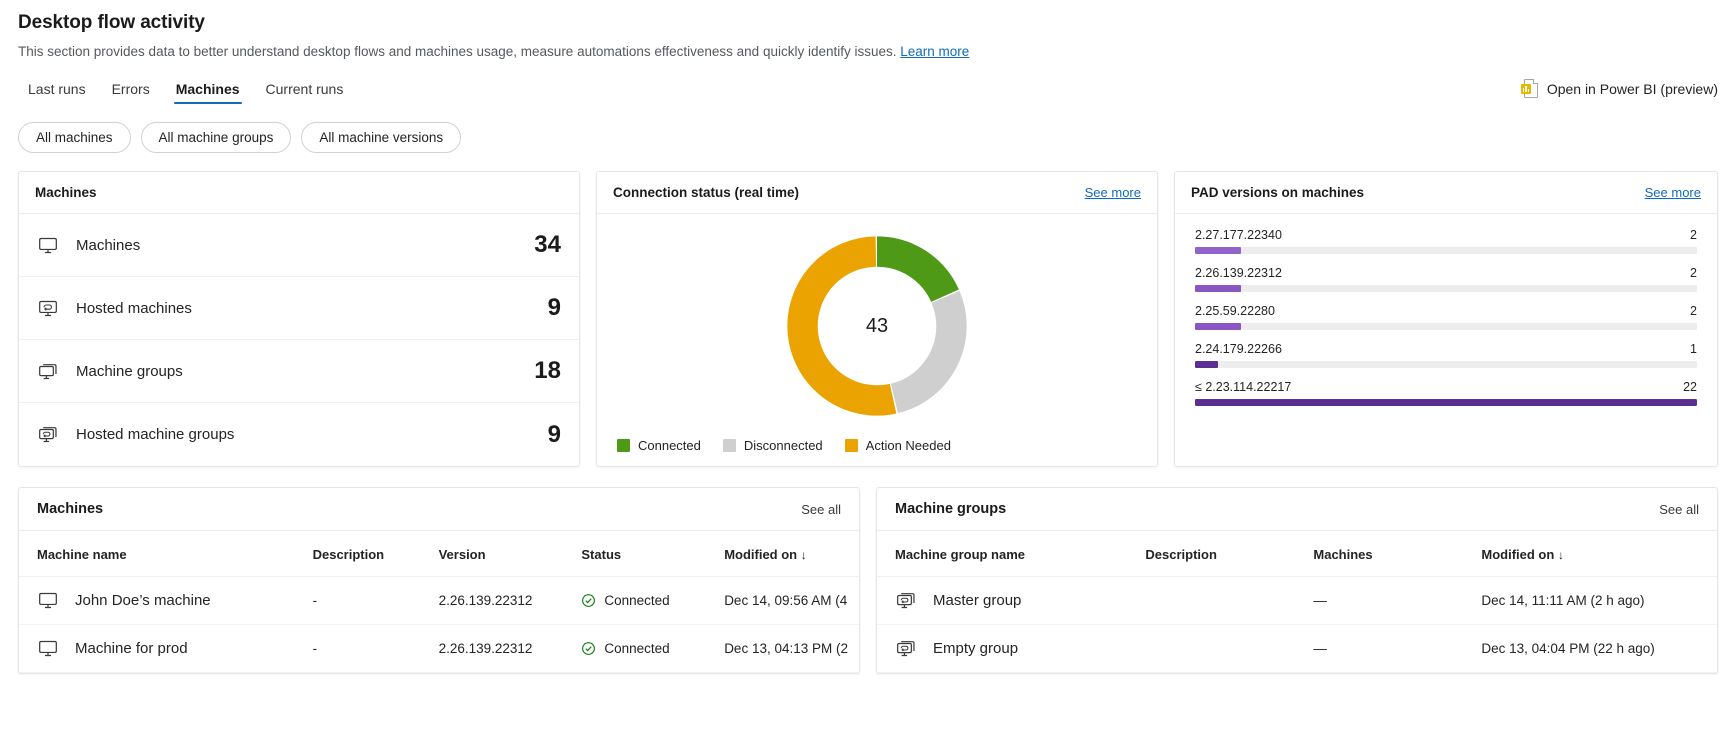  Describe the element at coordinates (1619, 92) in the screenshot. I see `open-in-power-bi-button: Open in Power BI (preview)` at that location.